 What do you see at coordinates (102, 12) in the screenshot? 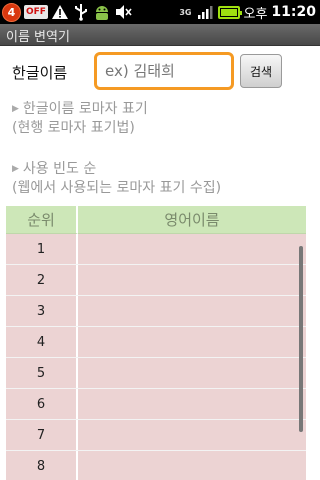
I see `android-debug-icon` at bounding box center [102, 12].